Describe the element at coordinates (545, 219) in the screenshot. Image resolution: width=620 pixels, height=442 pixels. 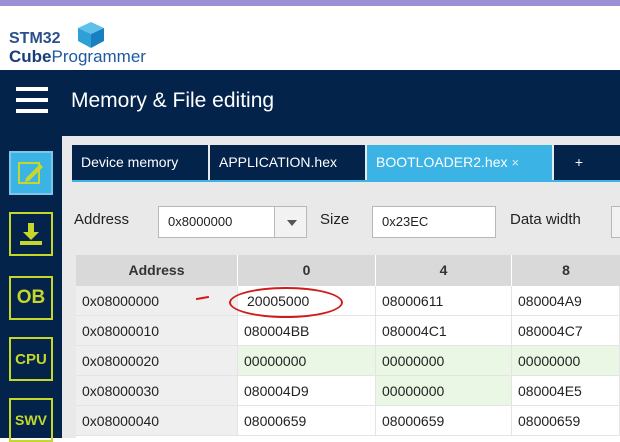
I see `data-width-label: Data width` at that location.